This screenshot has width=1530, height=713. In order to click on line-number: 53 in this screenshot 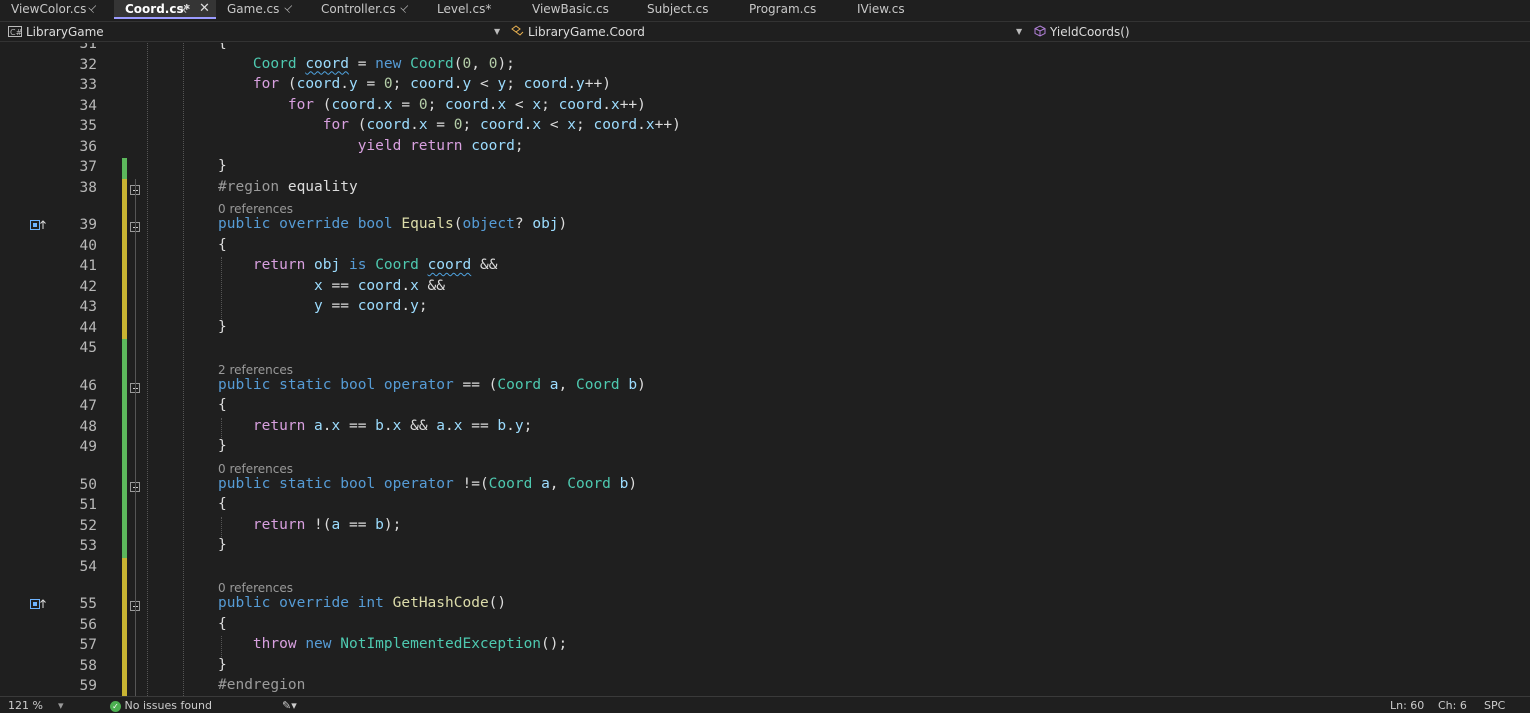, I will do `click(88, 546)`.